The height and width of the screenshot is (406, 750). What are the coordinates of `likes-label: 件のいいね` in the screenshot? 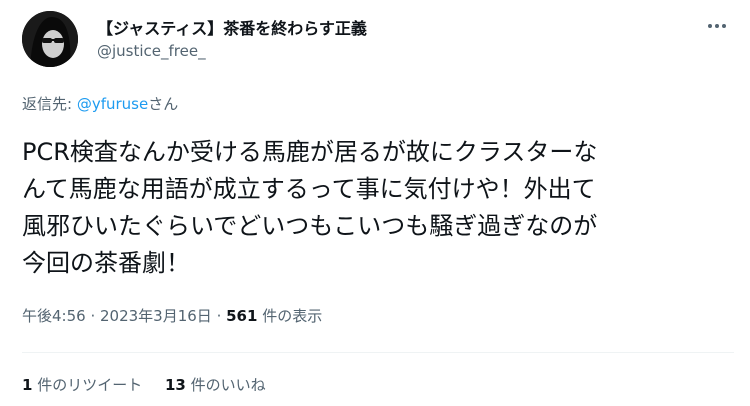 It's located at (225, 385).